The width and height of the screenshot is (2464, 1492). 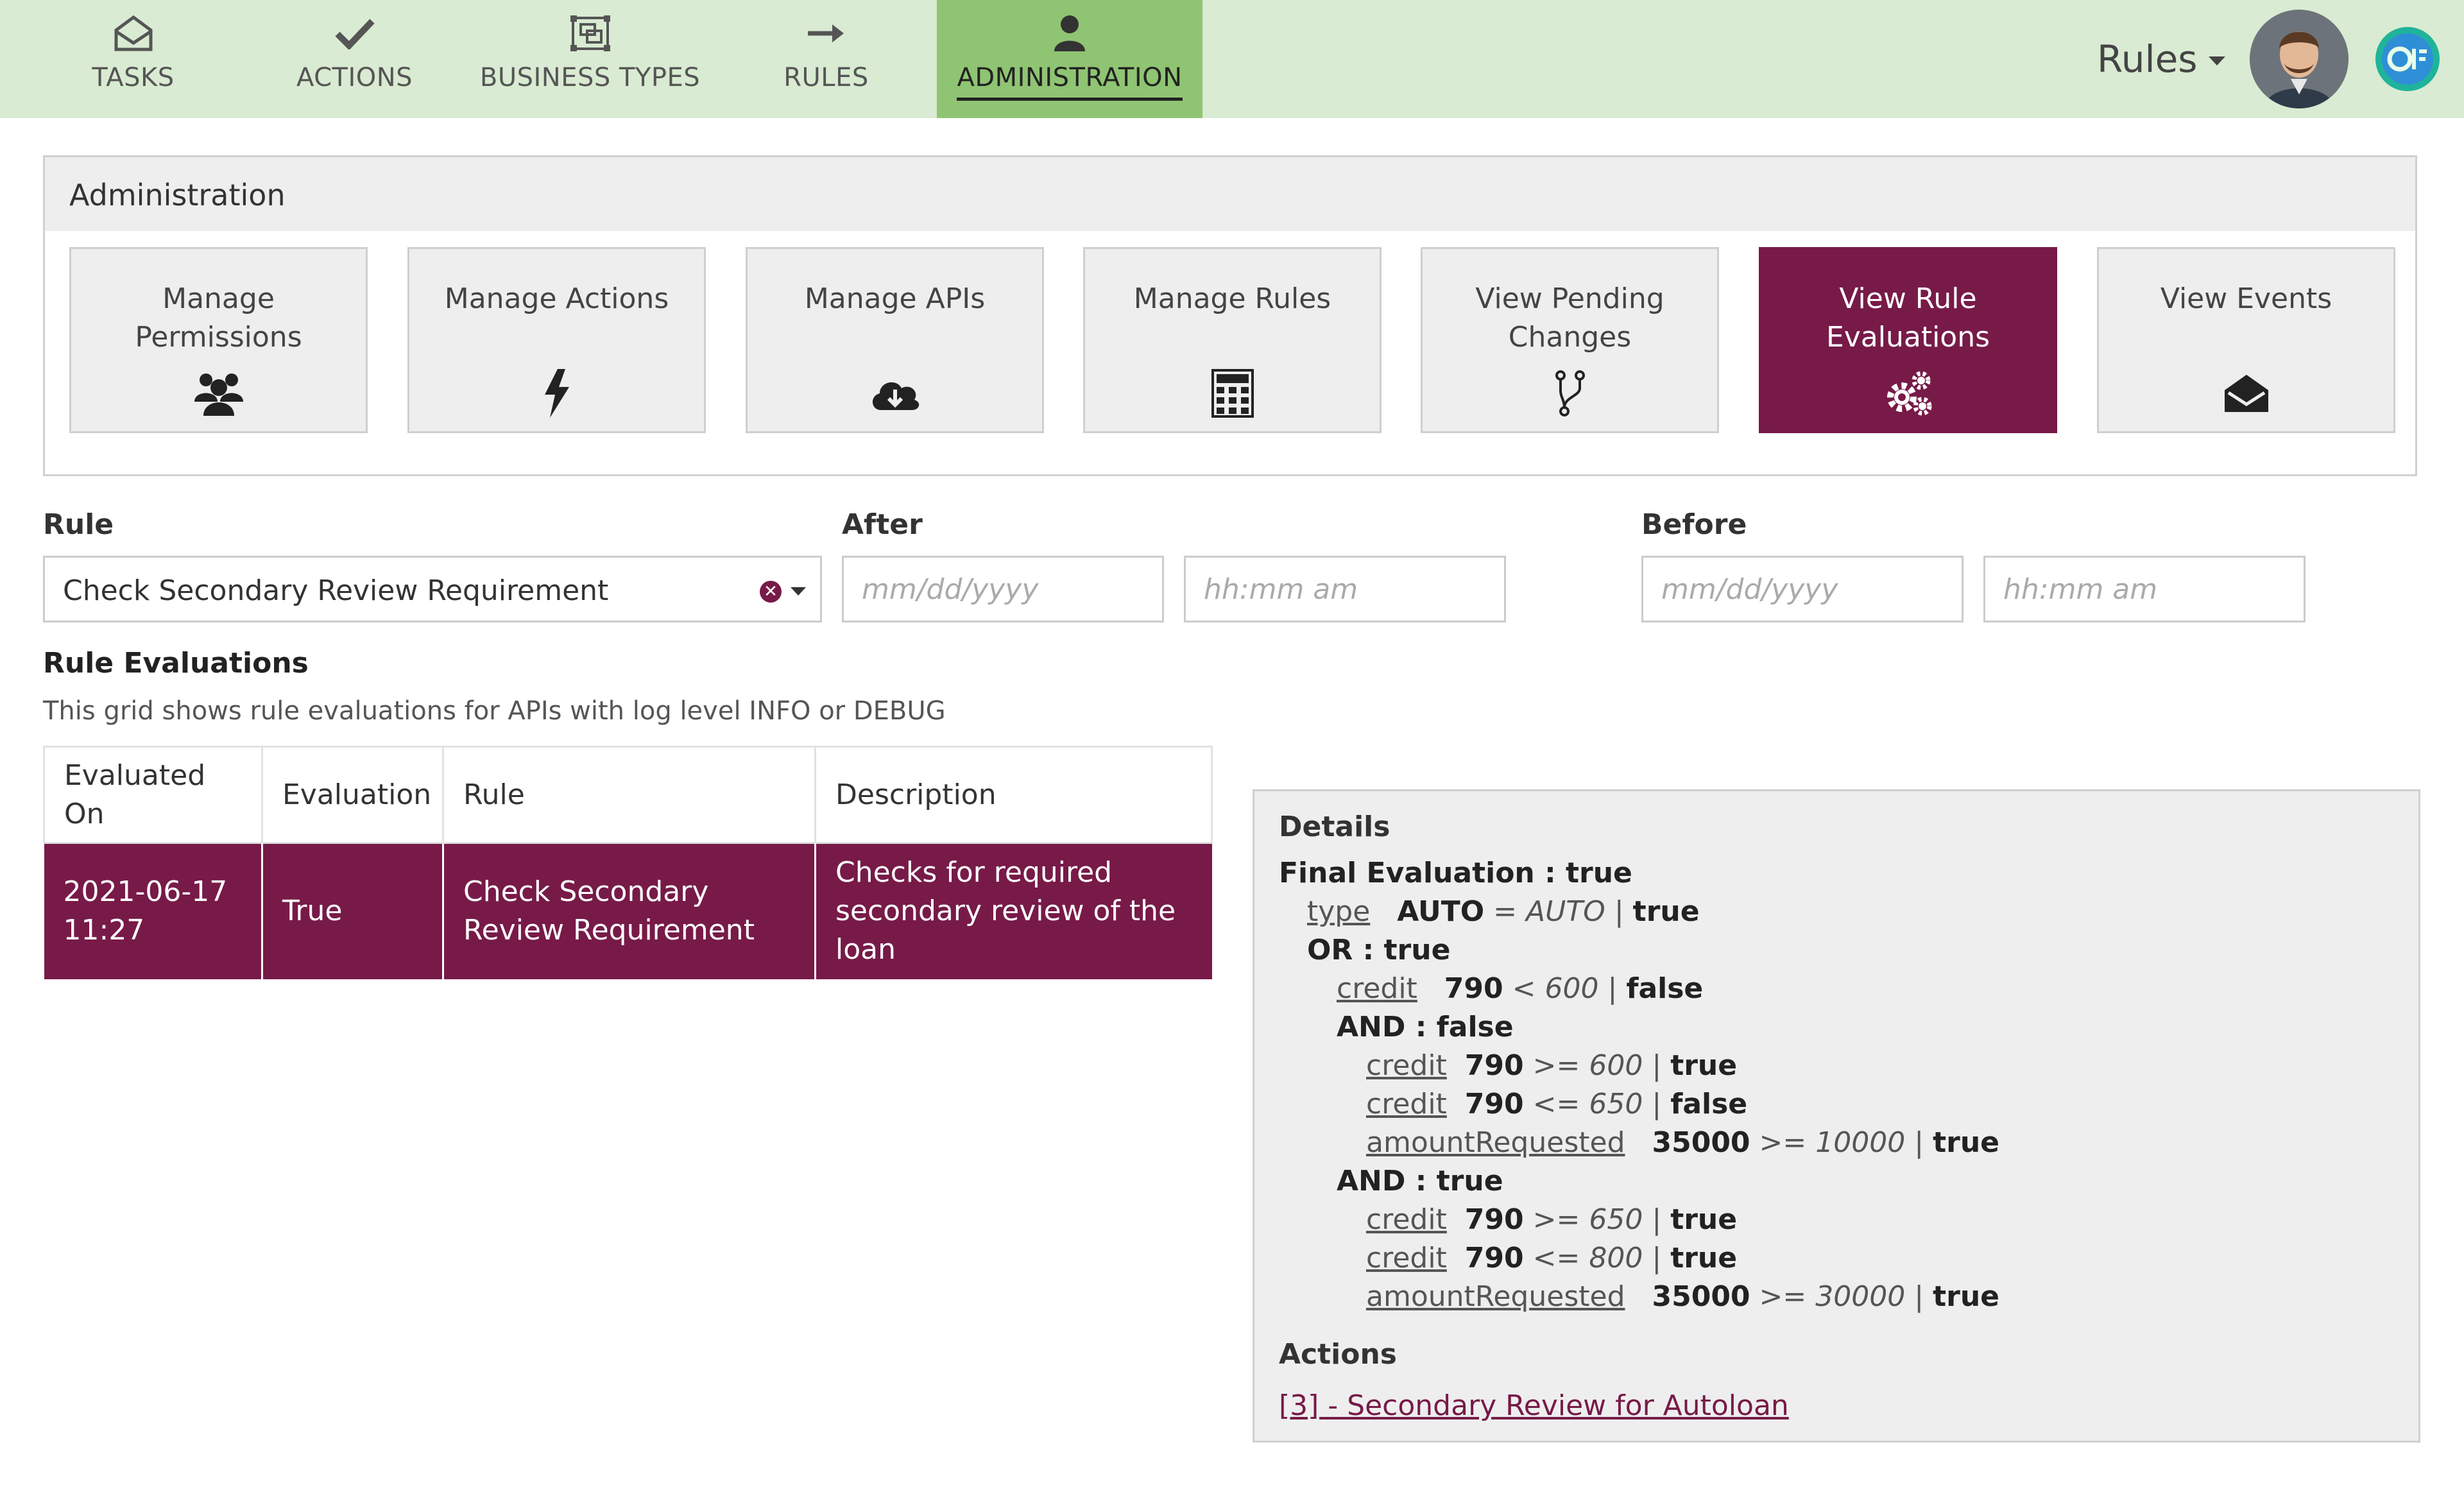 I want to click on nav-actions: ACTIONS, so click(x=354, y=59).